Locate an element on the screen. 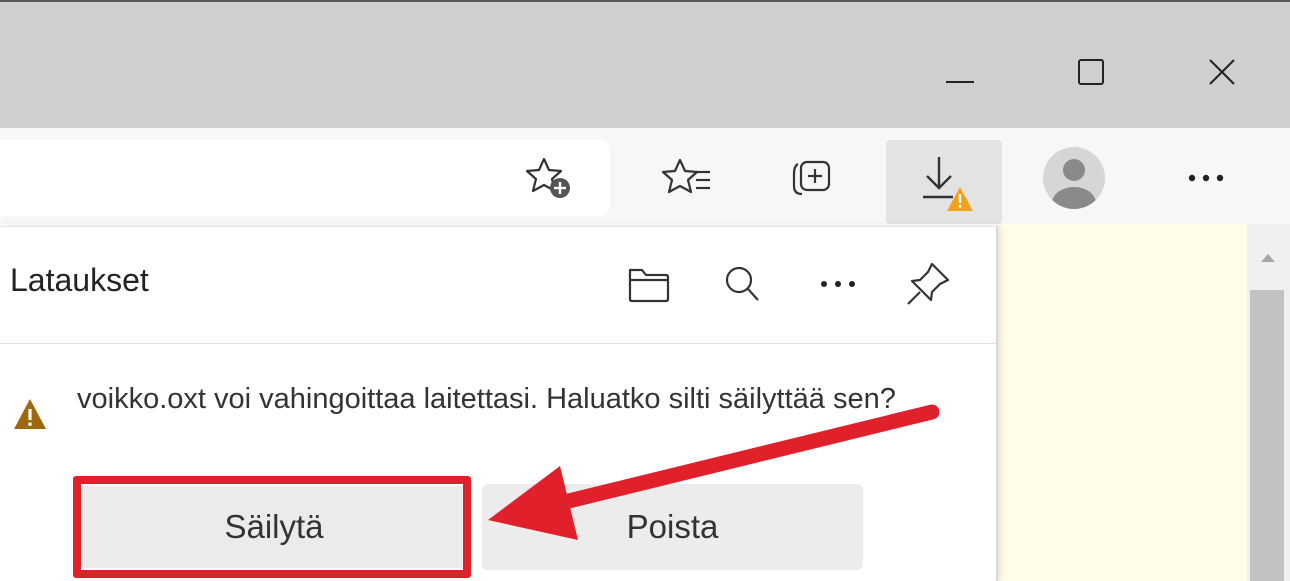  close-icon is located at coordinates (1222, 72).